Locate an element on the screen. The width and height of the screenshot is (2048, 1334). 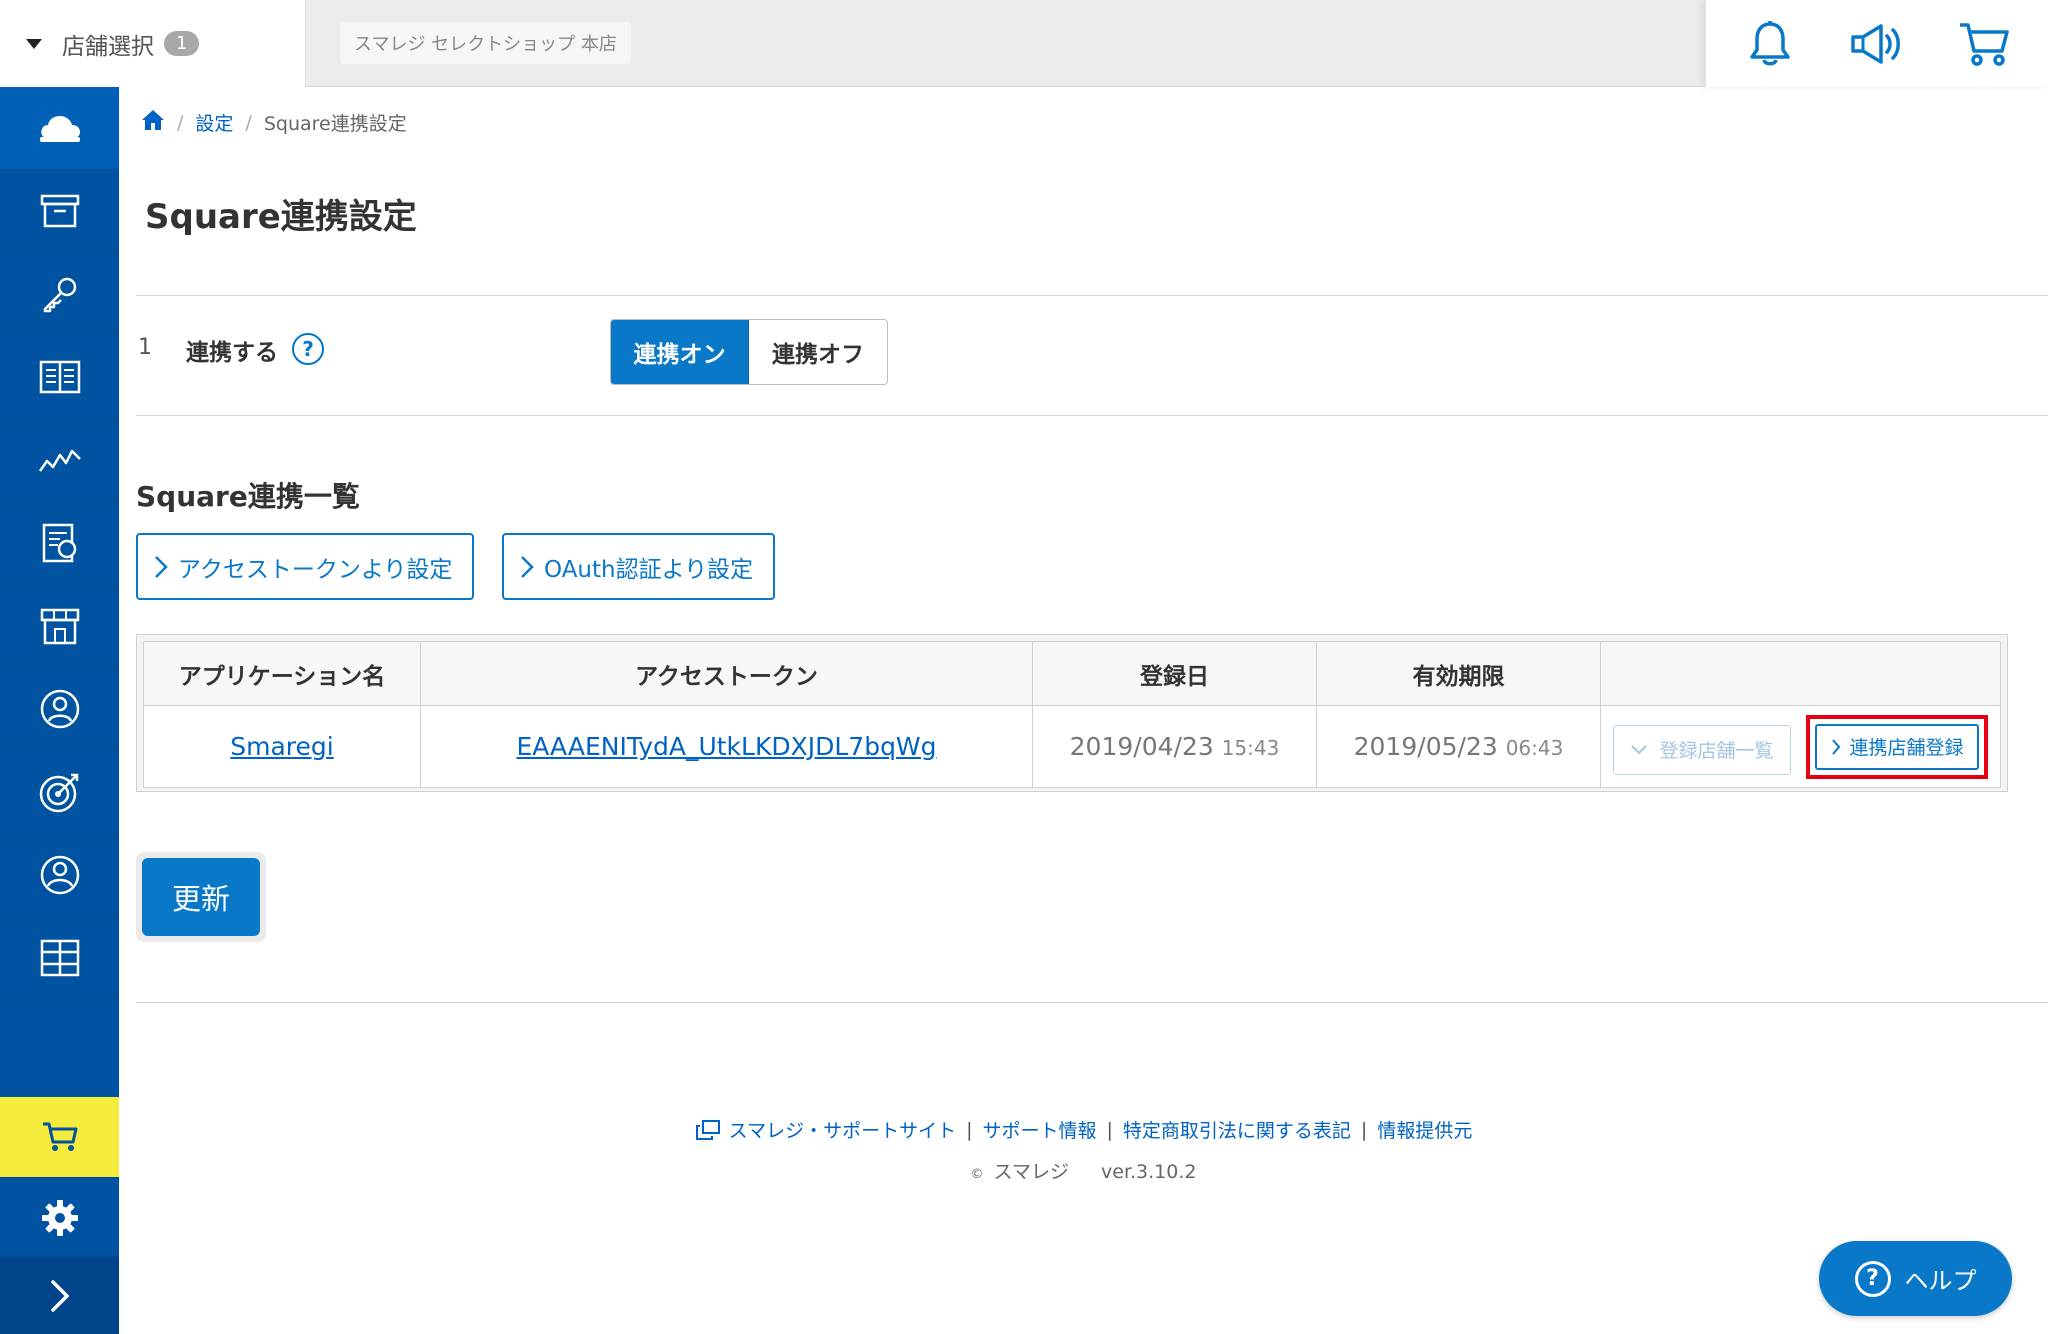
sidebar-item-register-cart is located at coordinates (59, 1137).